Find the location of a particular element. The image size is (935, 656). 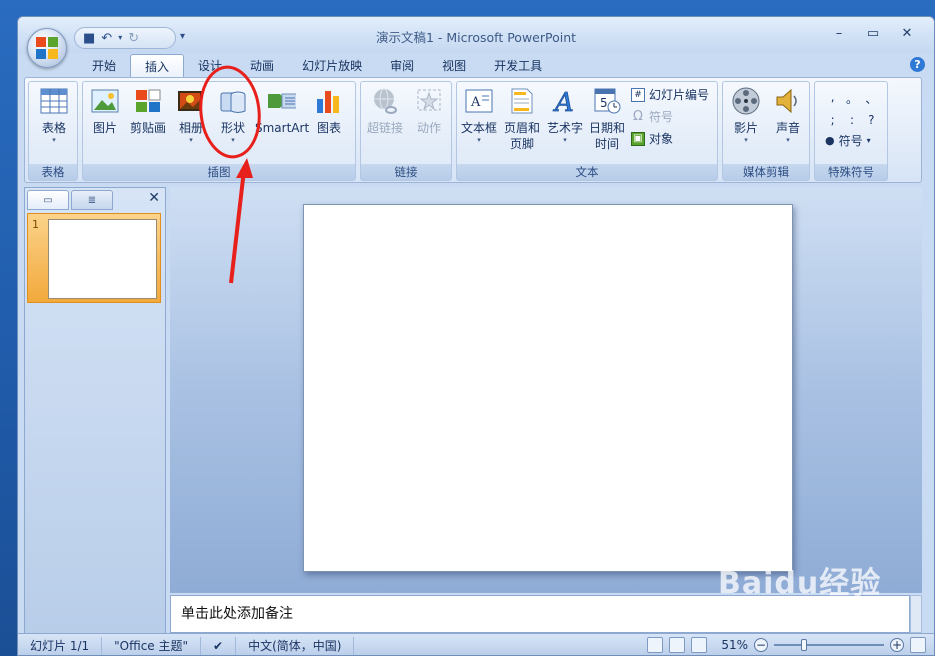

group-illustrations: 图片 剪贴画 相册 ▾ 形状 ▾ SmartArt 图表 插图 is located at coordinates (219, 131).